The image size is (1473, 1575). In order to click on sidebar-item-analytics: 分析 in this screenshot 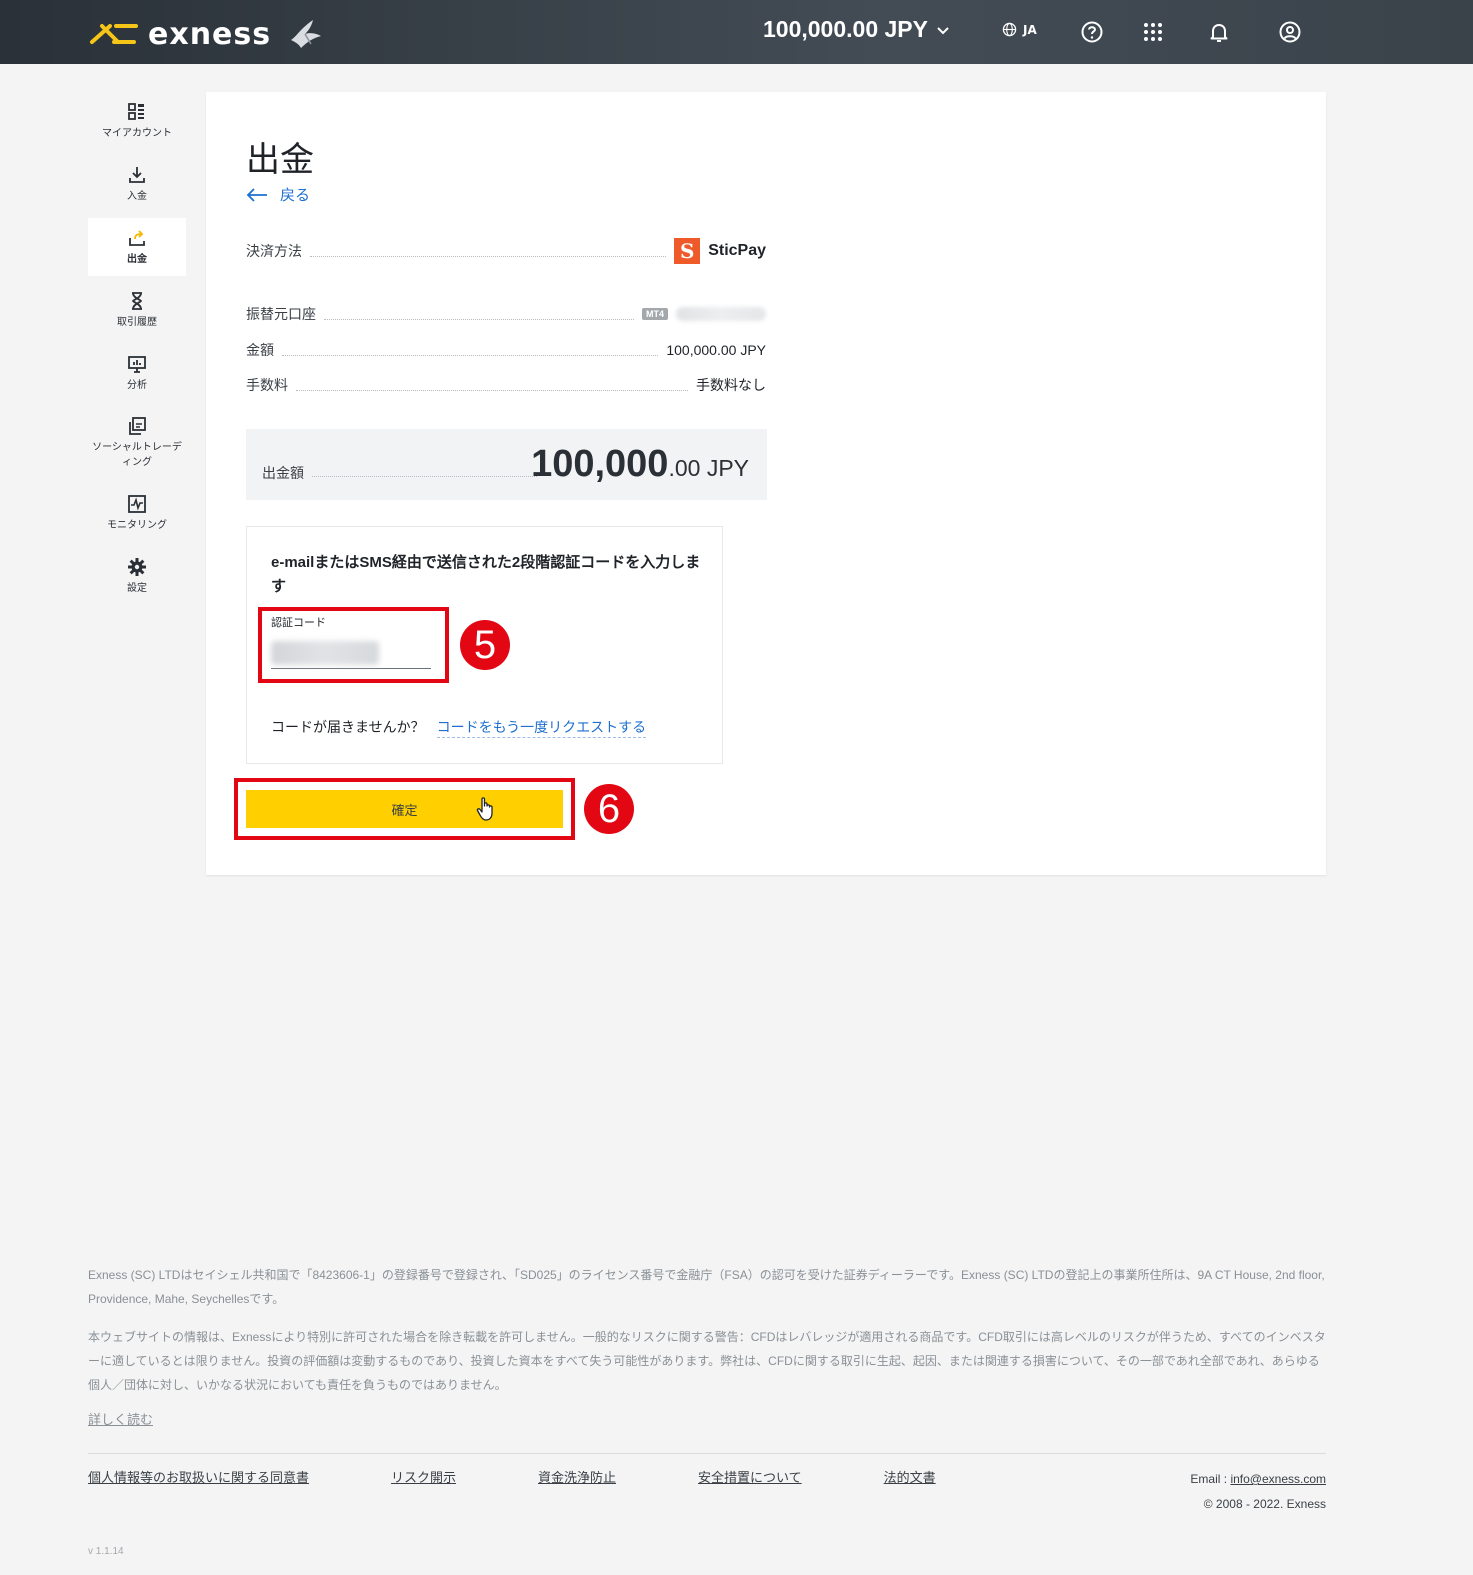, I will do `click(137, 373)`.